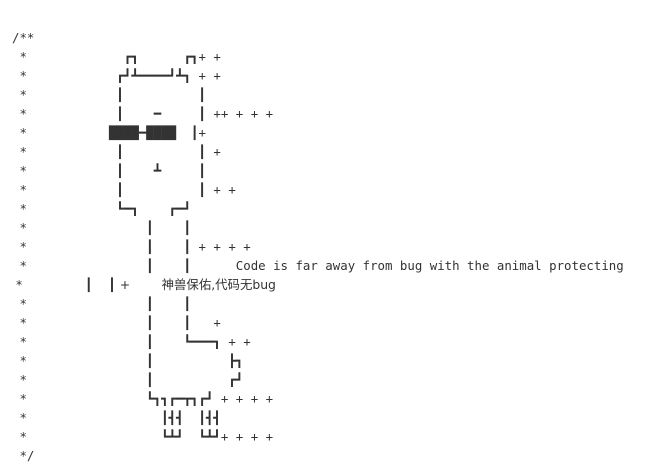 This screenshot has height=470, width=650. I want to click on code-line-text: * ┃ ┗━━━┓ + +, so click(131, 341).